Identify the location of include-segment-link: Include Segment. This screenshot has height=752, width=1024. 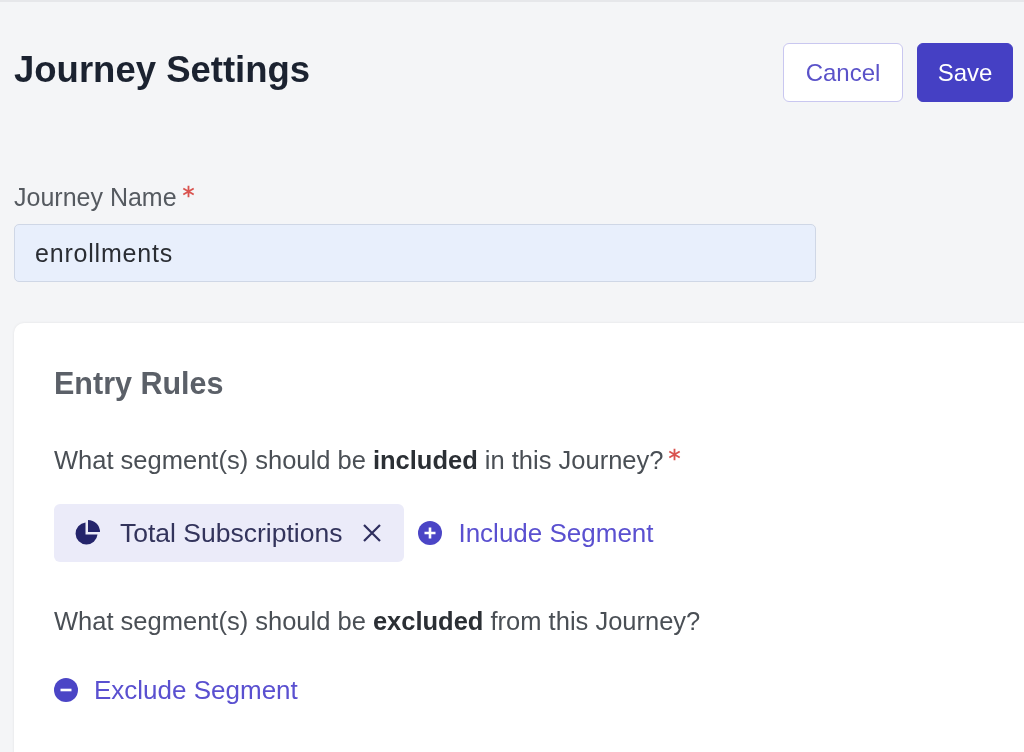
(536, 533).